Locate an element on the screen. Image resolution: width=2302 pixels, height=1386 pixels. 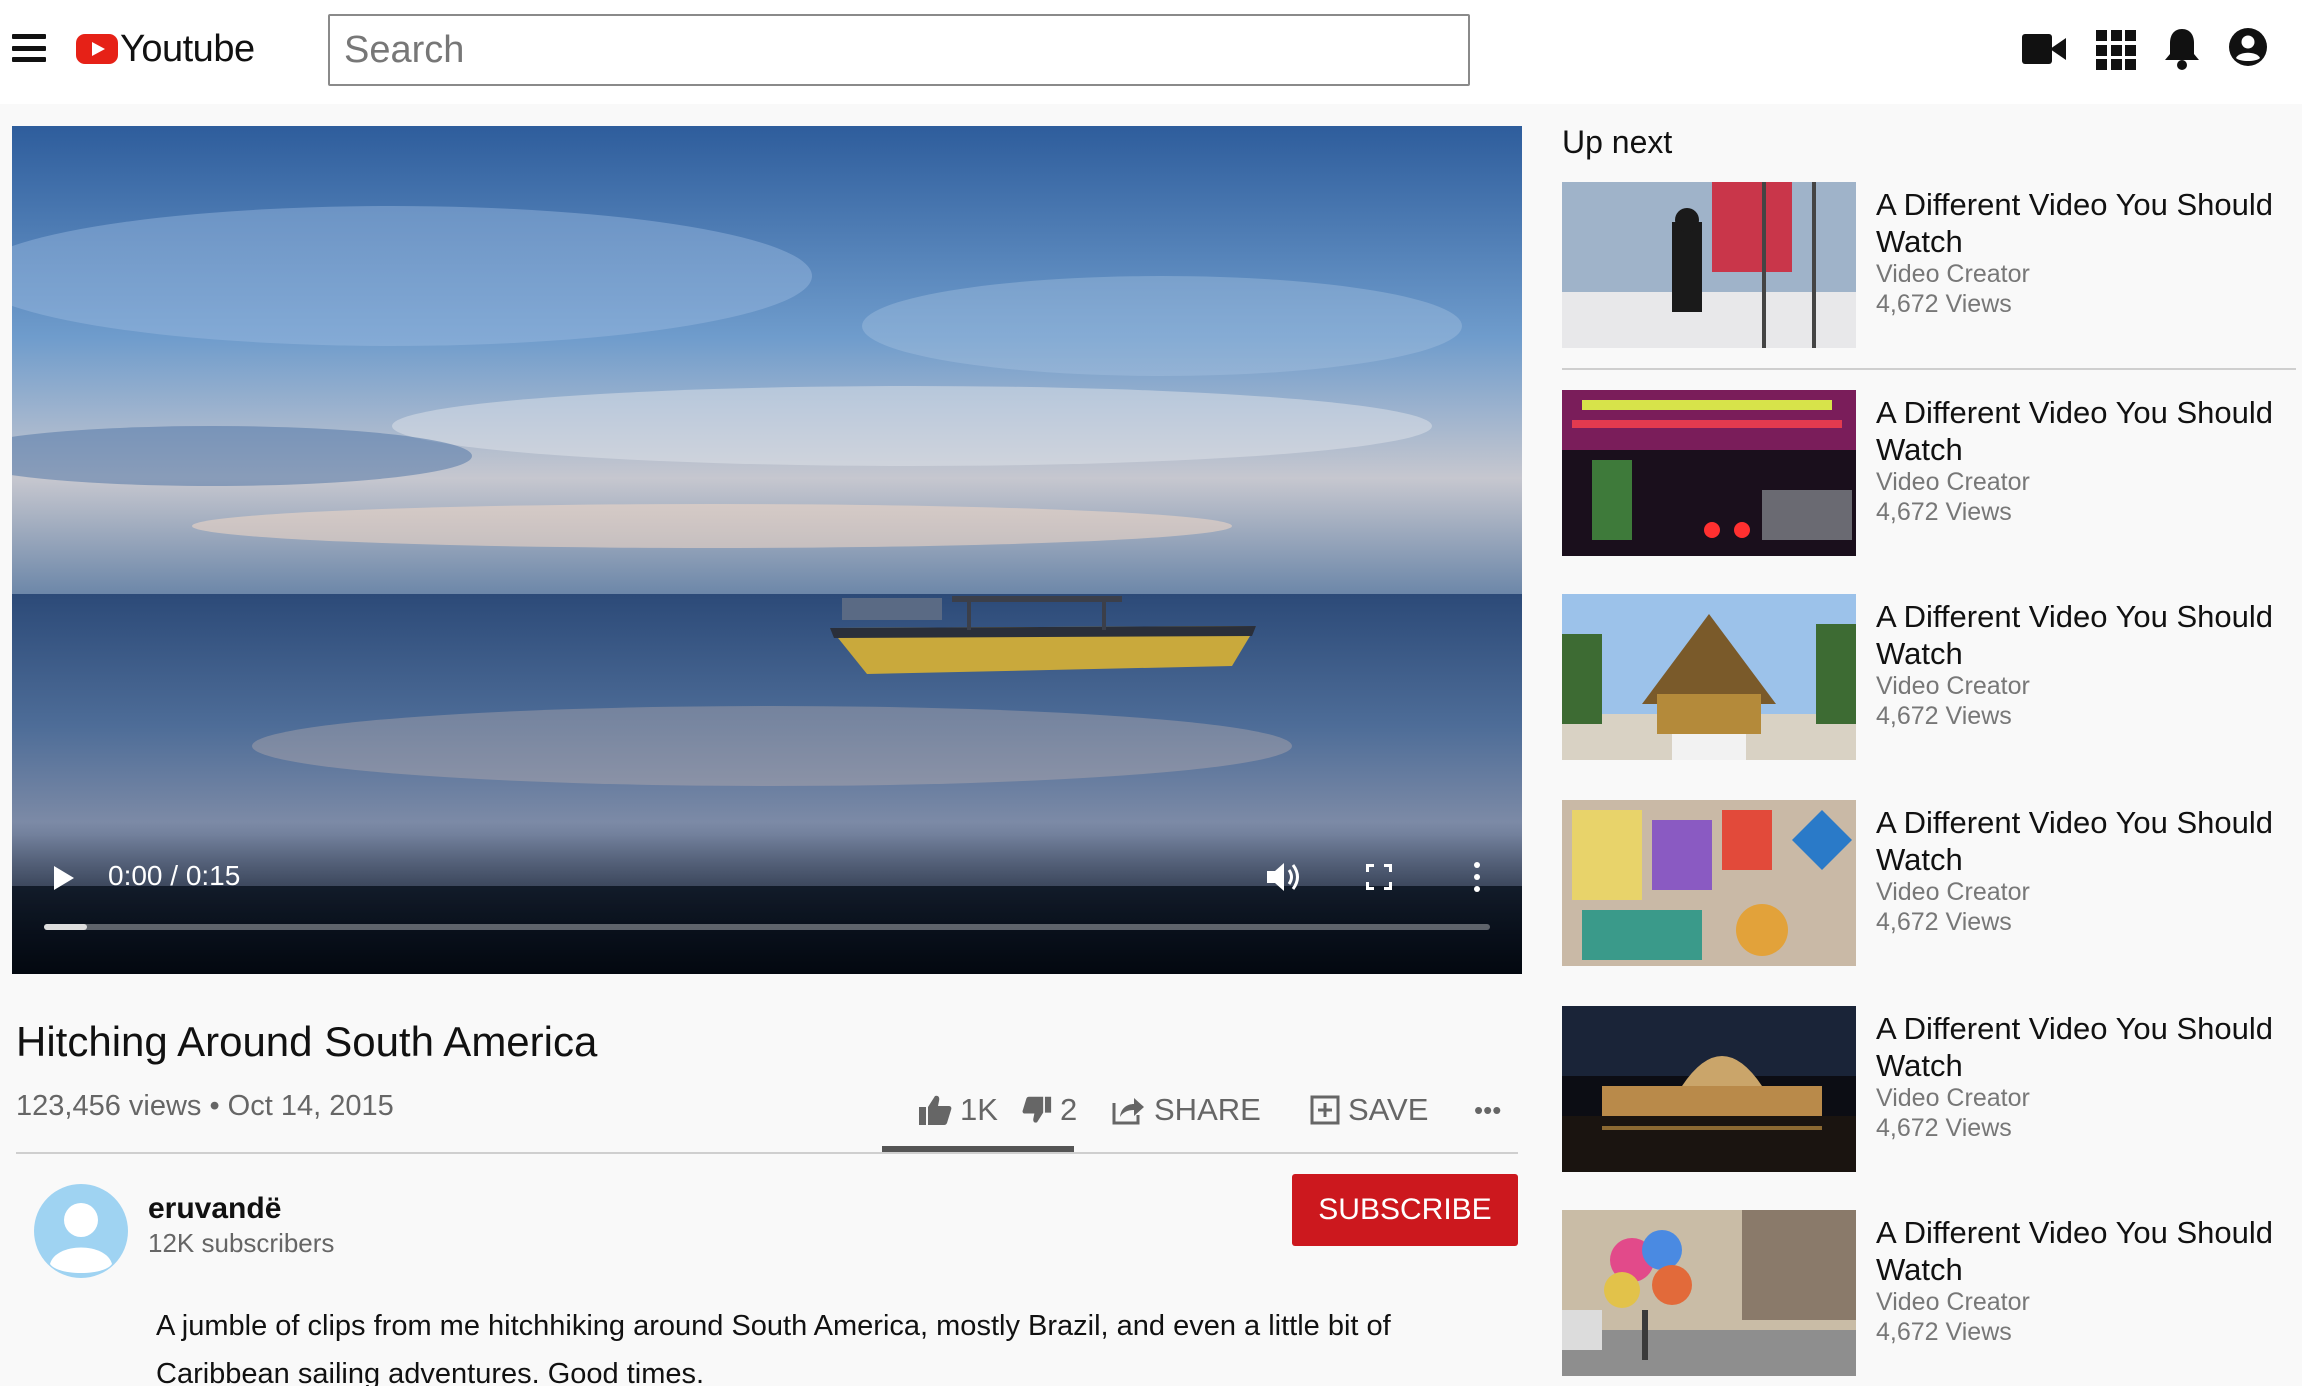
share-button: SHARE is located at coordinates (1186, 1110).